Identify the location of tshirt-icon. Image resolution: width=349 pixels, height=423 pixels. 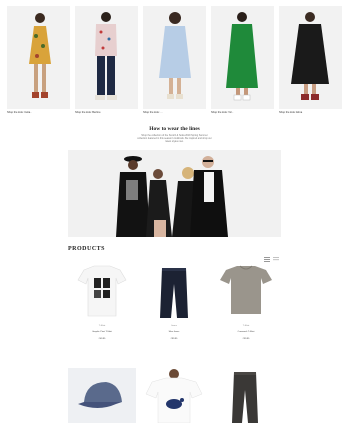
(246, 289).